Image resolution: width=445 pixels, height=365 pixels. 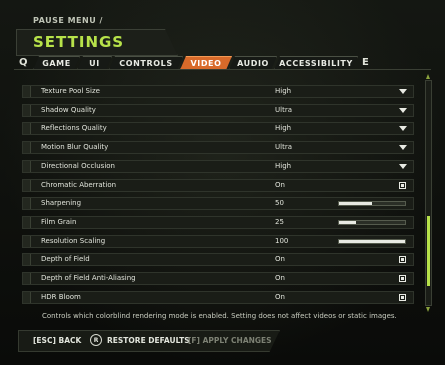 I want to click on tab-video: VIDEO, so click(x=206, y=63).